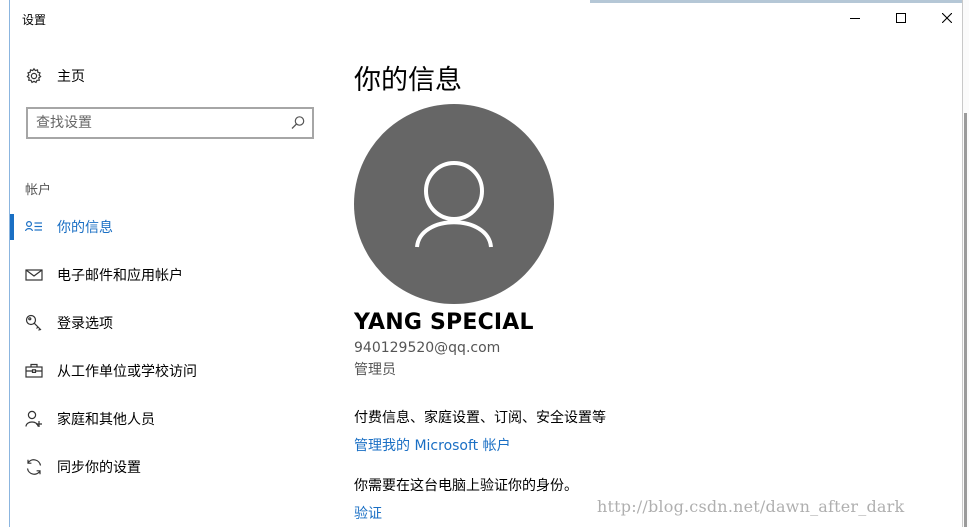  I want to click on minimize-icon, so click(855, 18).